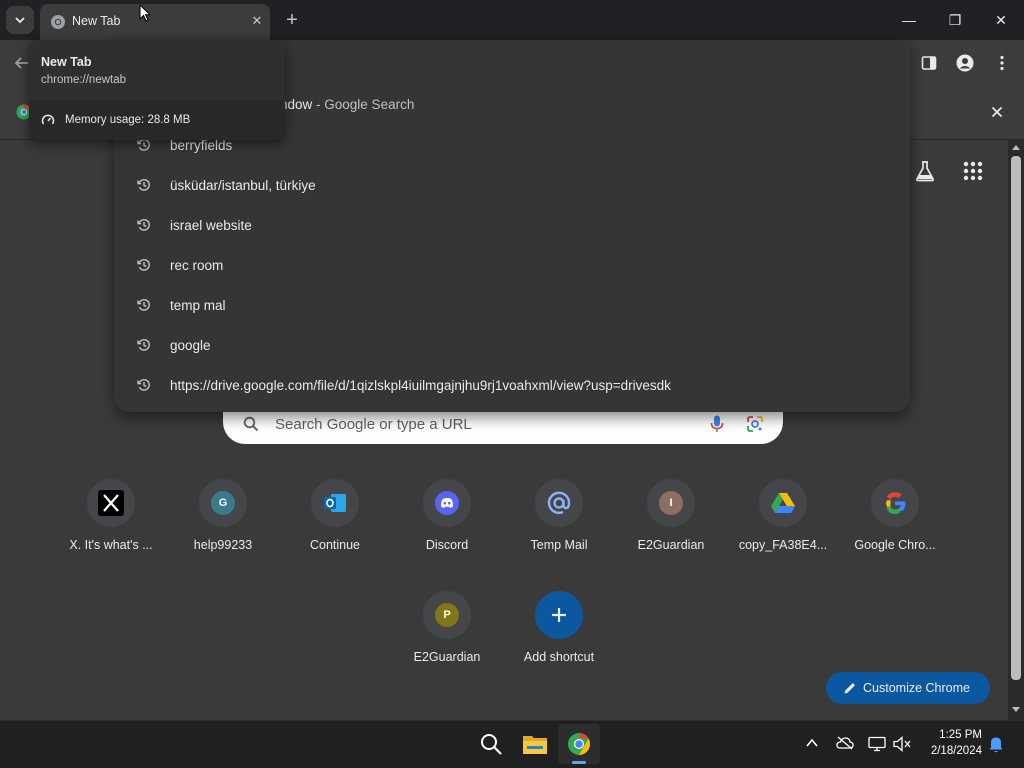 The width and height of the screenshot is (1024, 768). Describe the element at coordinates (512, 345) in the screenshot. I see `suggestion-row: google` at that location.